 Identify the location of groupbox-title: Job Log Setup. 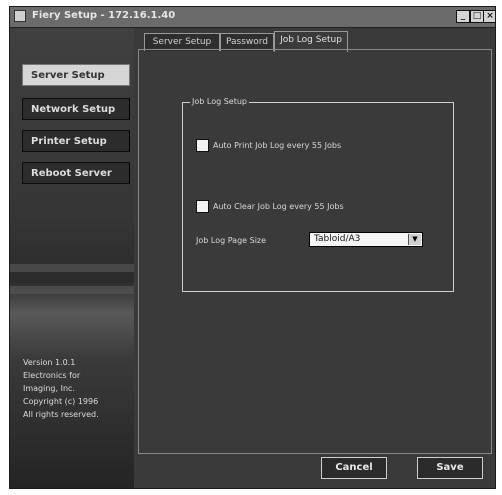
(219, 101).